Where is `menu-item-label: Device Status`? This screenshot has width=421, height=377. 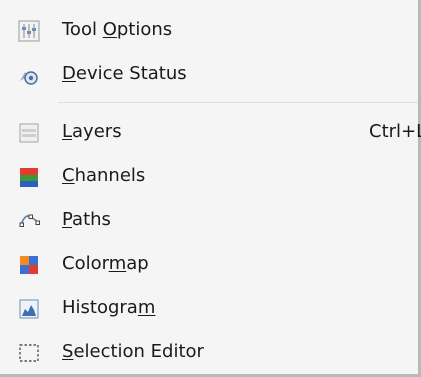 menu-item-label: Device Status is located at coordinates (124, 73).